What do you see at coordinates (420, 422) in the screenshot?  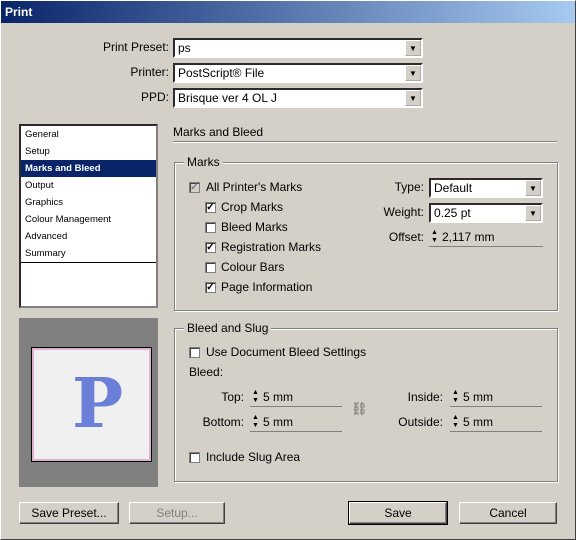 I see `outside-label: Outside:` at bounding box center [420, 422].